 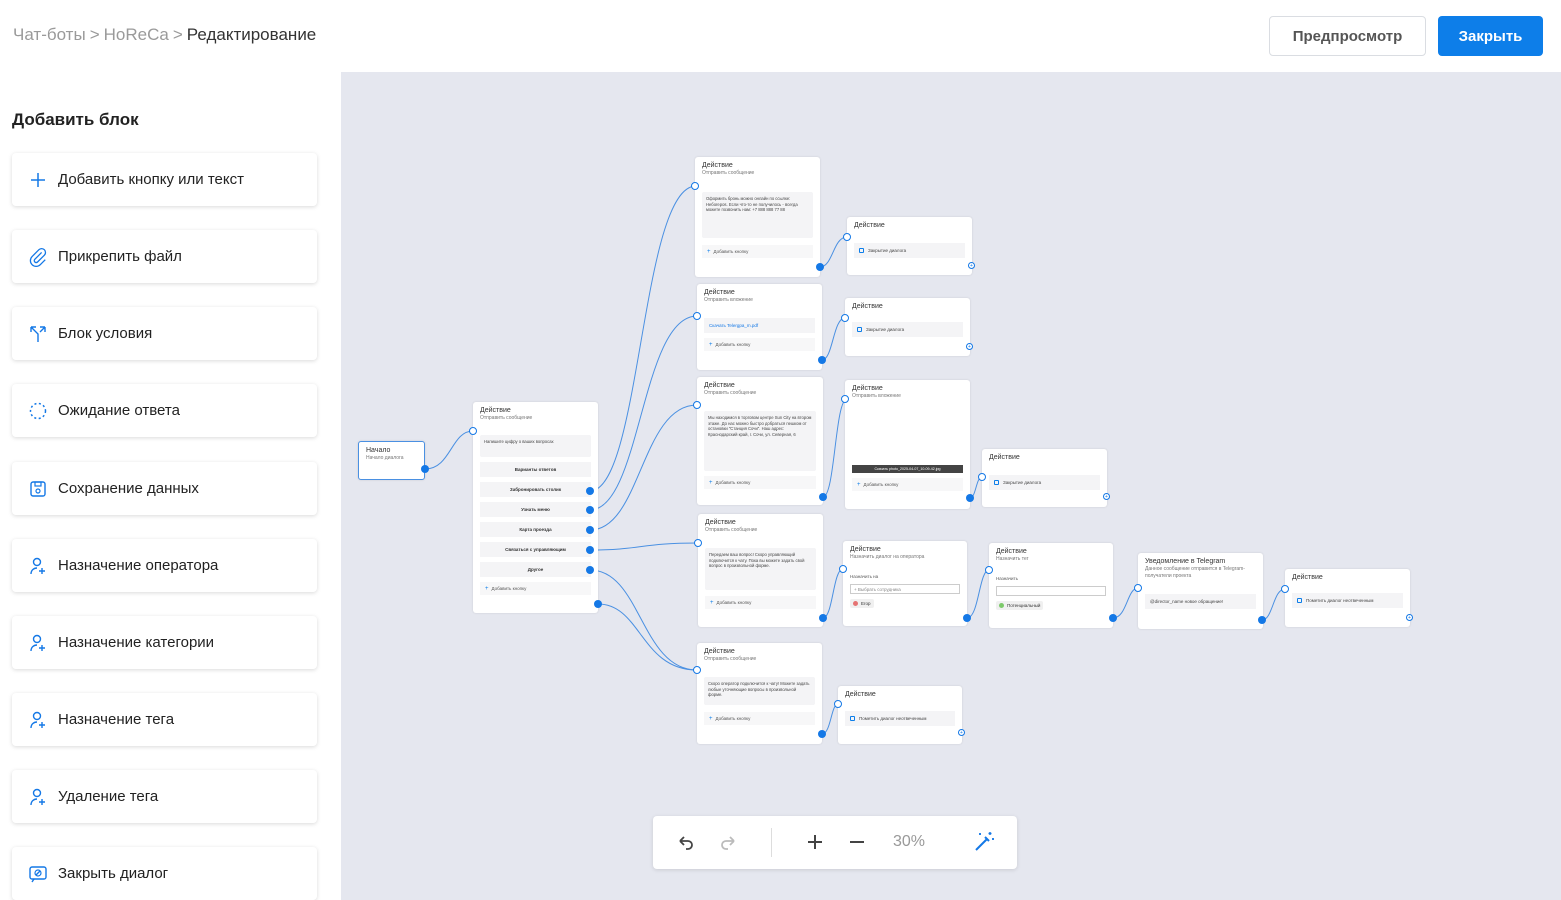 I want to click on sidebar-item-label: Закрыть диалог, so click(x=113, y=873).